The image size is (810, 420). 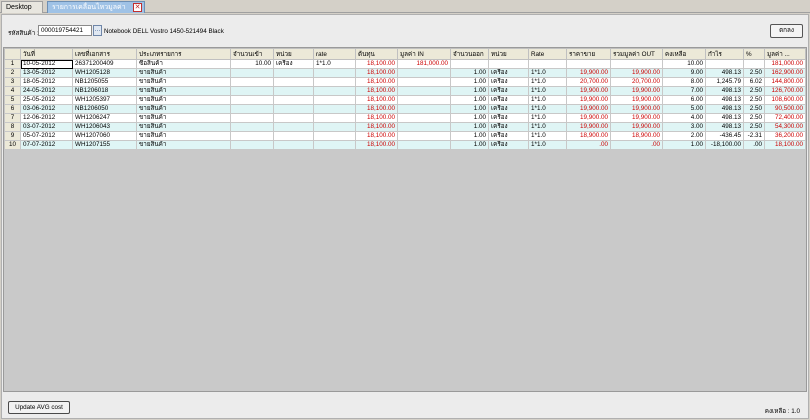 What do you see at coordinates (724, 82) in the screenshot?
I see `table-cell: 1,245.79` at bounding box center [724, 82].